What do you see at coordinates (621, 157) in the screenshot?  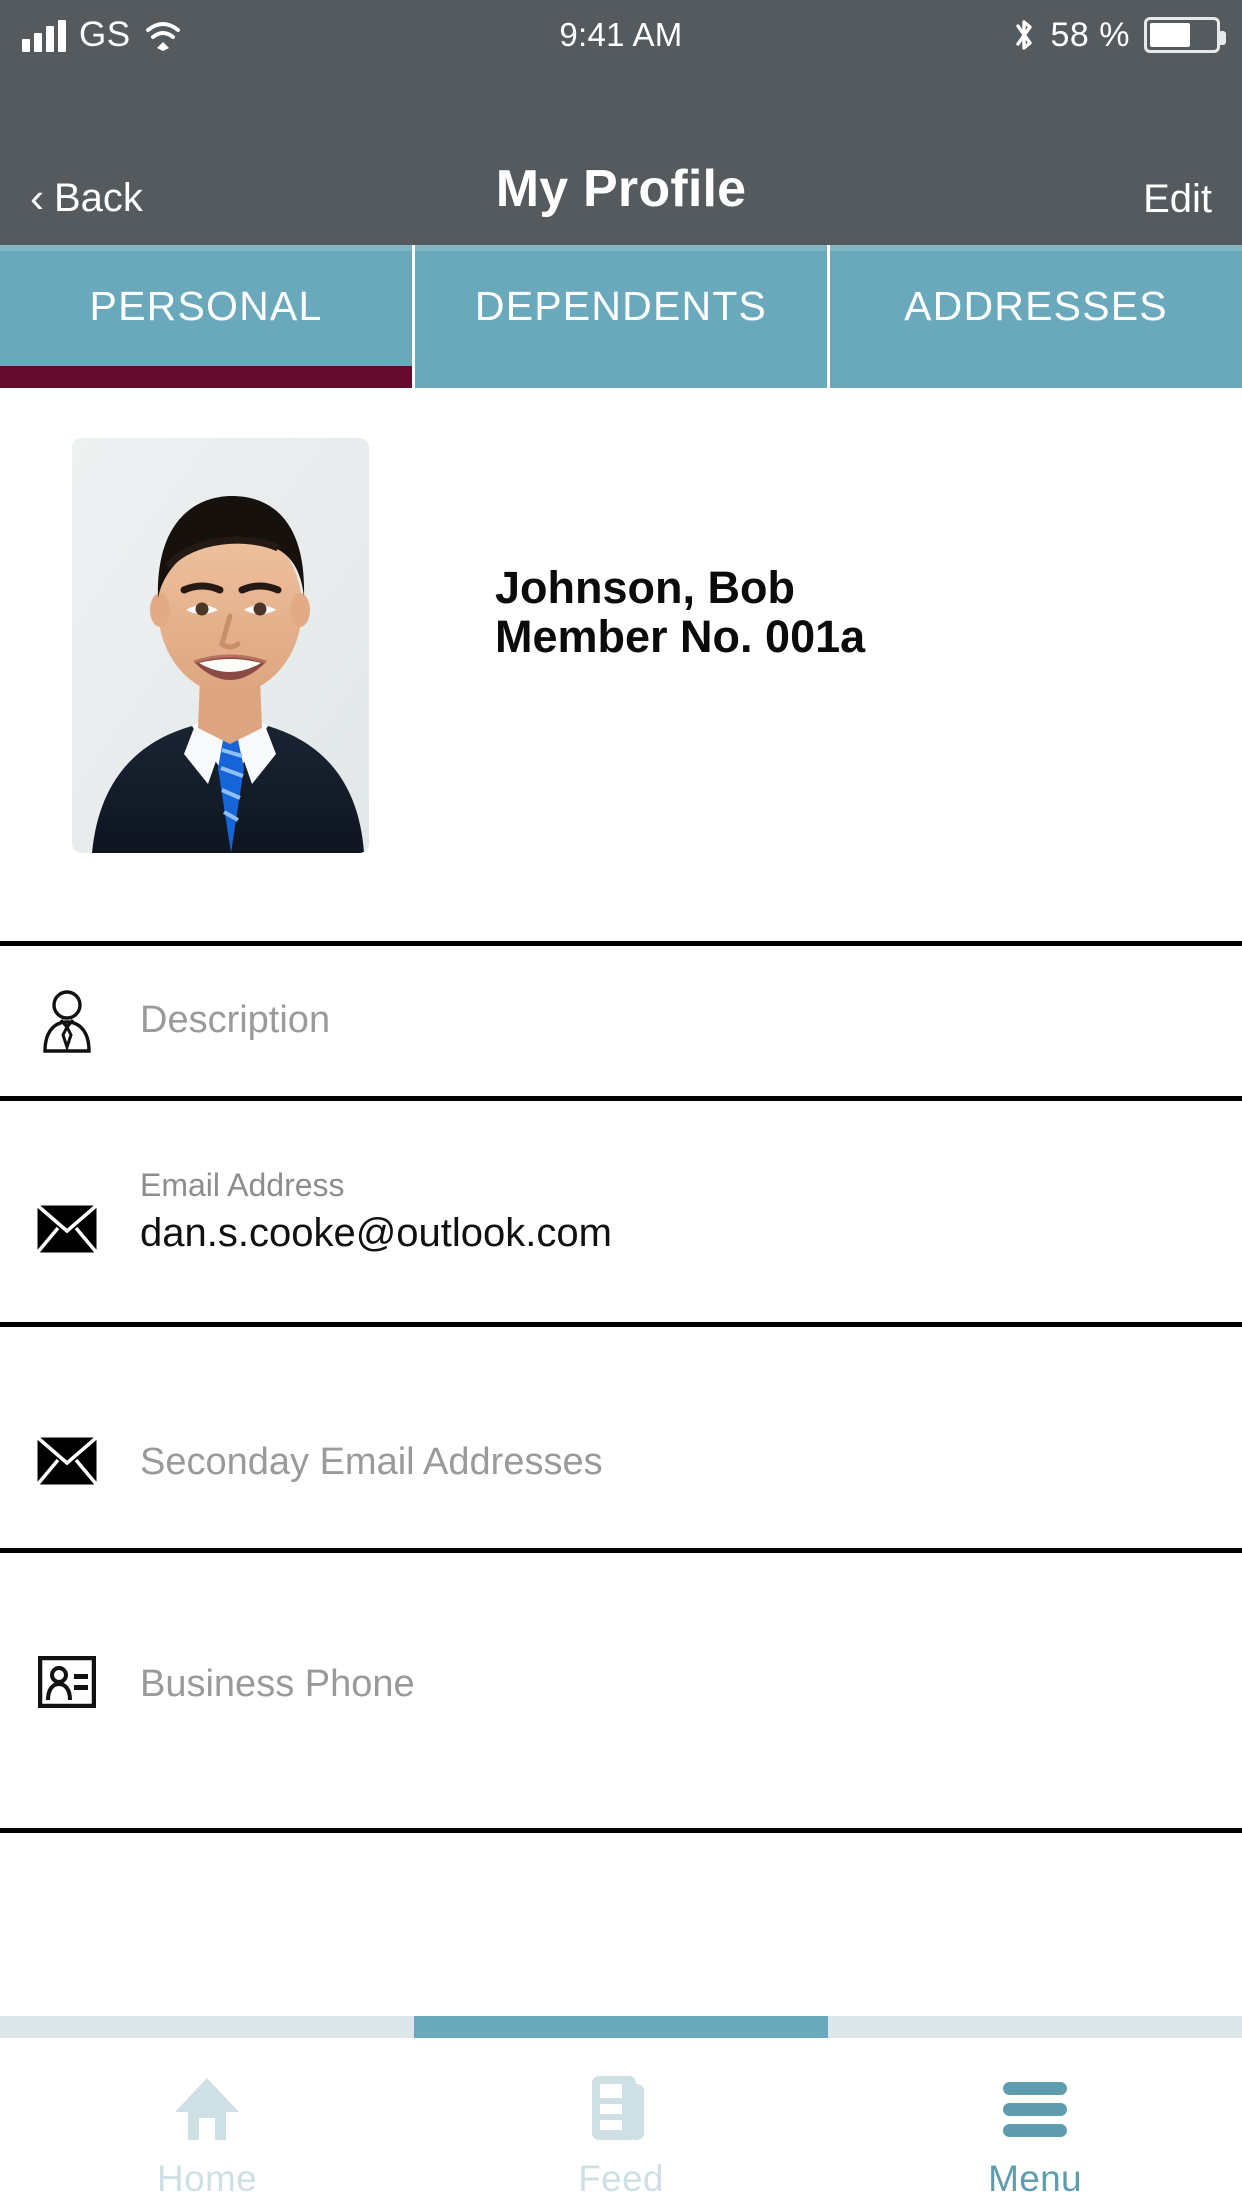 I see `nav-bar: ‹ Back My Profile Edit` at bounding box center [621, 157].